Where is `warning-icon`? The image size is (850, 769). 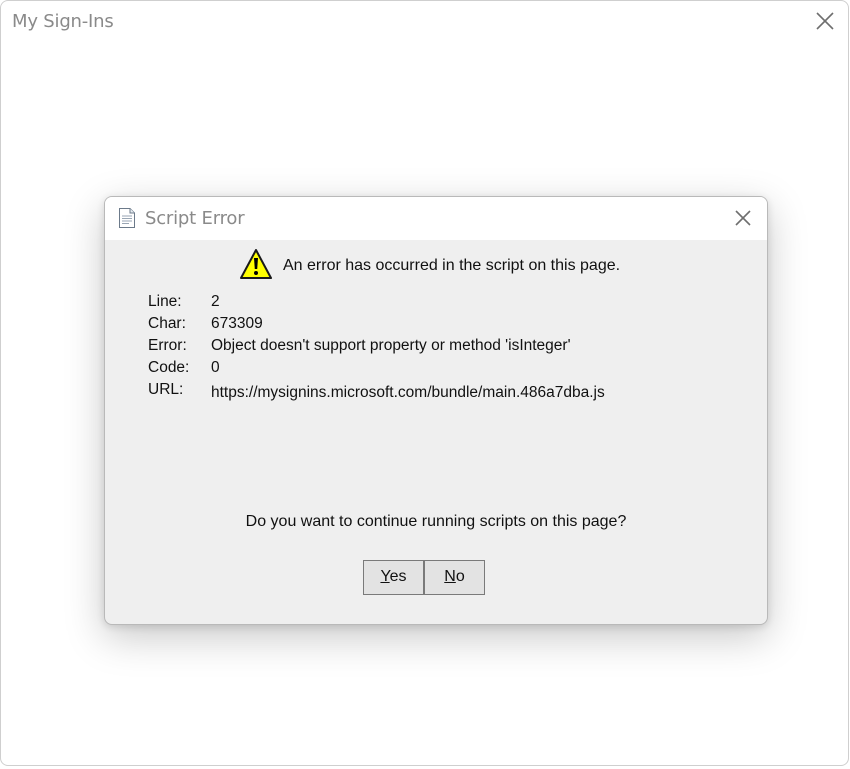
warning-icon is located at coordinates (256, 264).